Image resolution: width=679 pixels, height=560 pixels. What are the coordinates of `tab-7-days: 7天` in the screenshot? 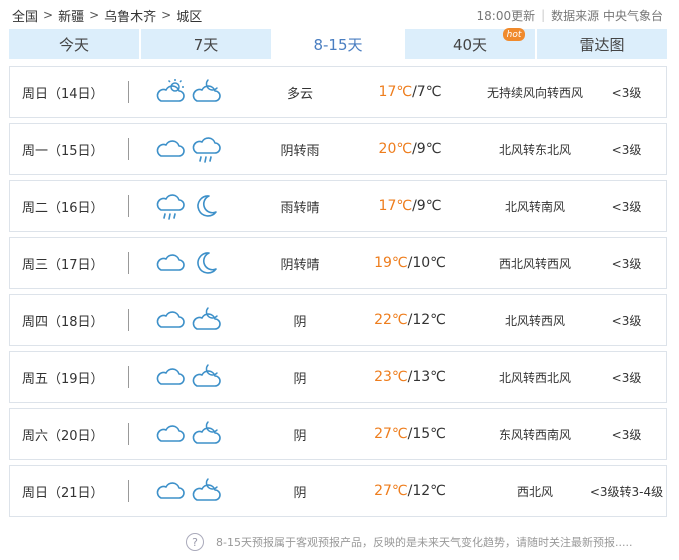 It's located at (206, 44).